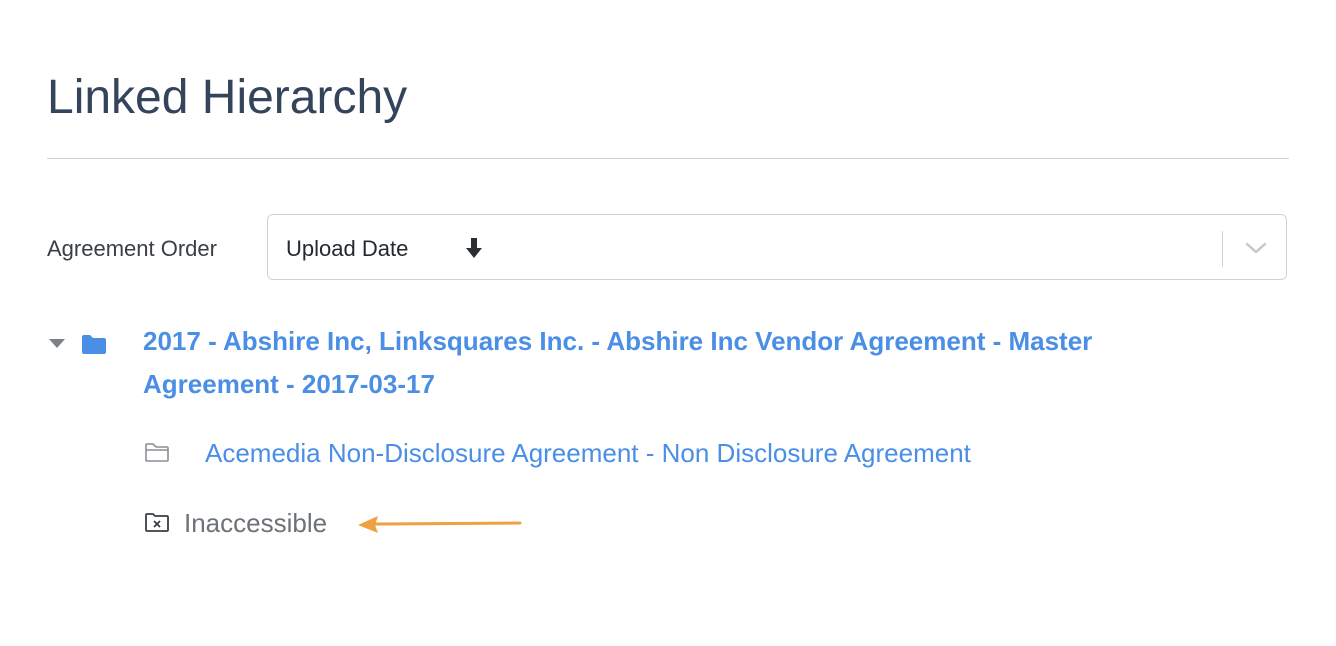 The image size is (1336, 646). What do you see at coordinates (668, 158) in the screenshot?
I see `title-divider` at bounding box center [668, 158].